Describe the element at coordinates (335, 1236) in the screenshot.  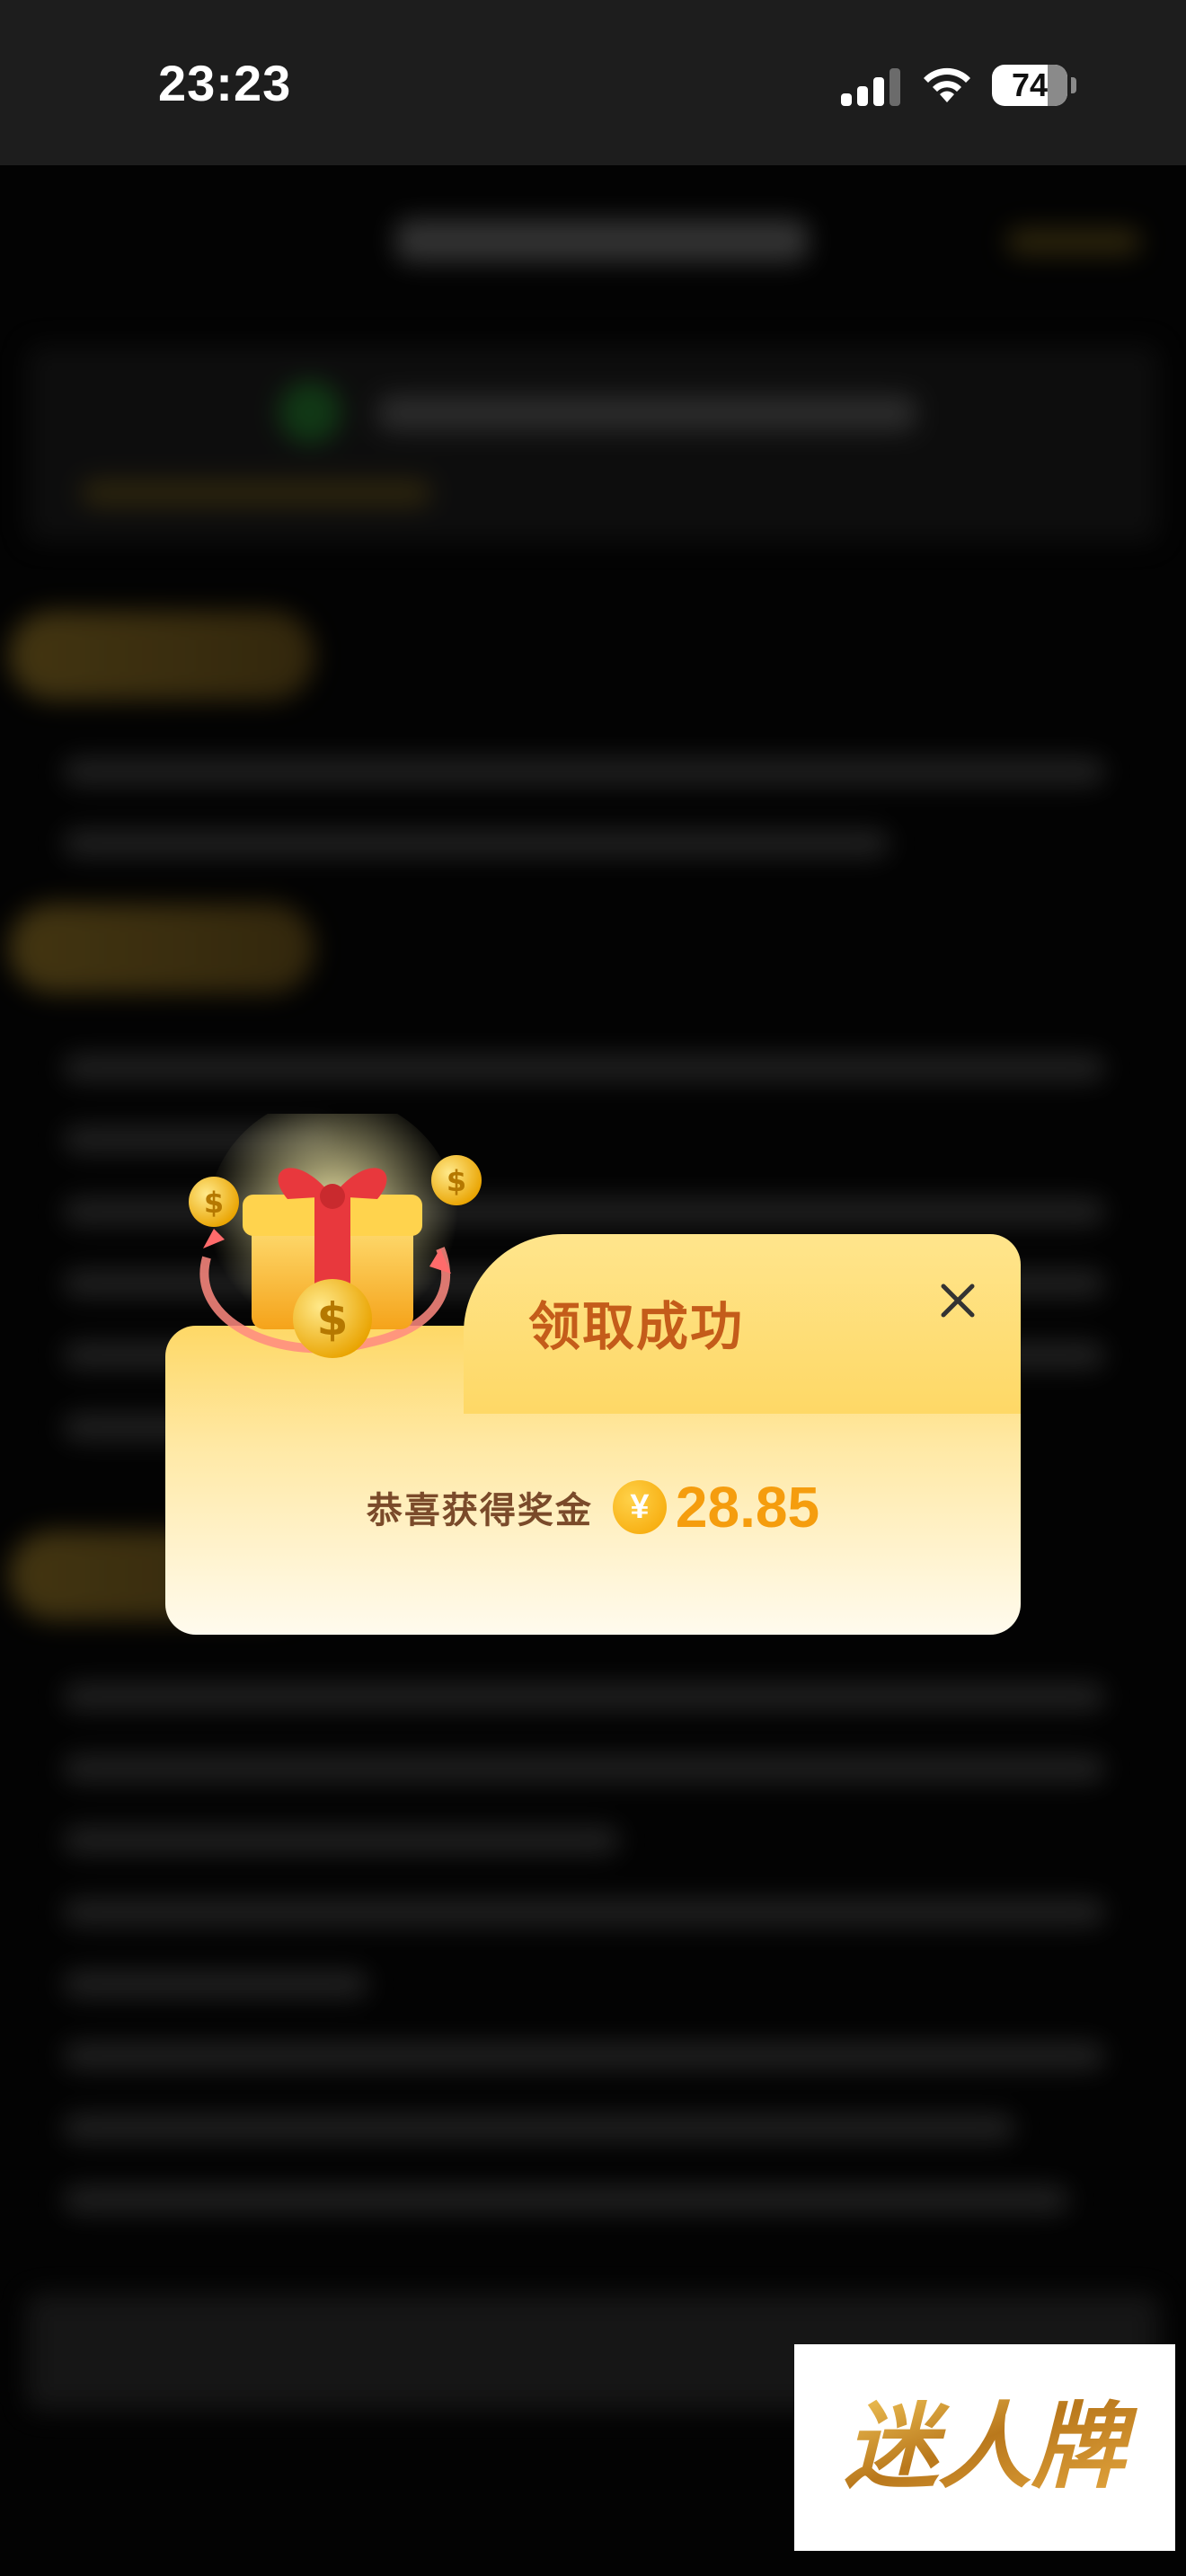
I see `gift-box-icon: $ $ $` at that location.